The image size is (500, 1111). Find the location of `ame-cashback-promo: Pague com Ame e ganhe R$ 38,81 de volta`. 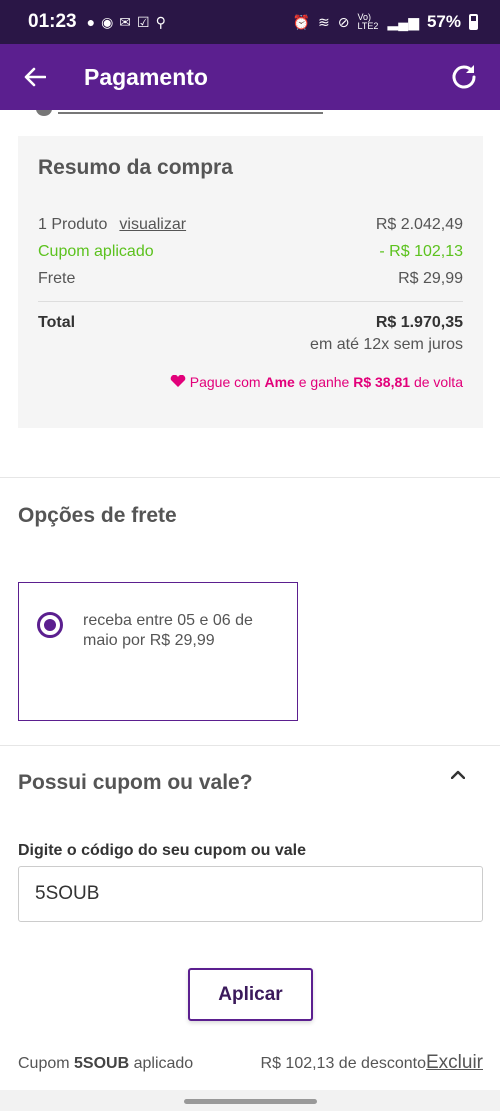

ame-cashback-promo: Pague com Ame e ganhe R$ 38,81 de volta is located at coordinates (250, 382).